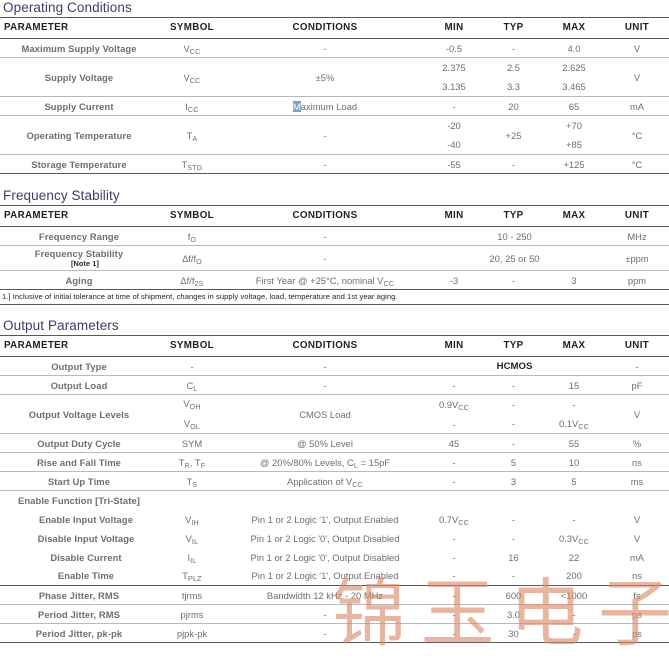  What do you see at coordinates (454, 500) in the screenshot?
I see `row-min` at bounding box center [454, 500].